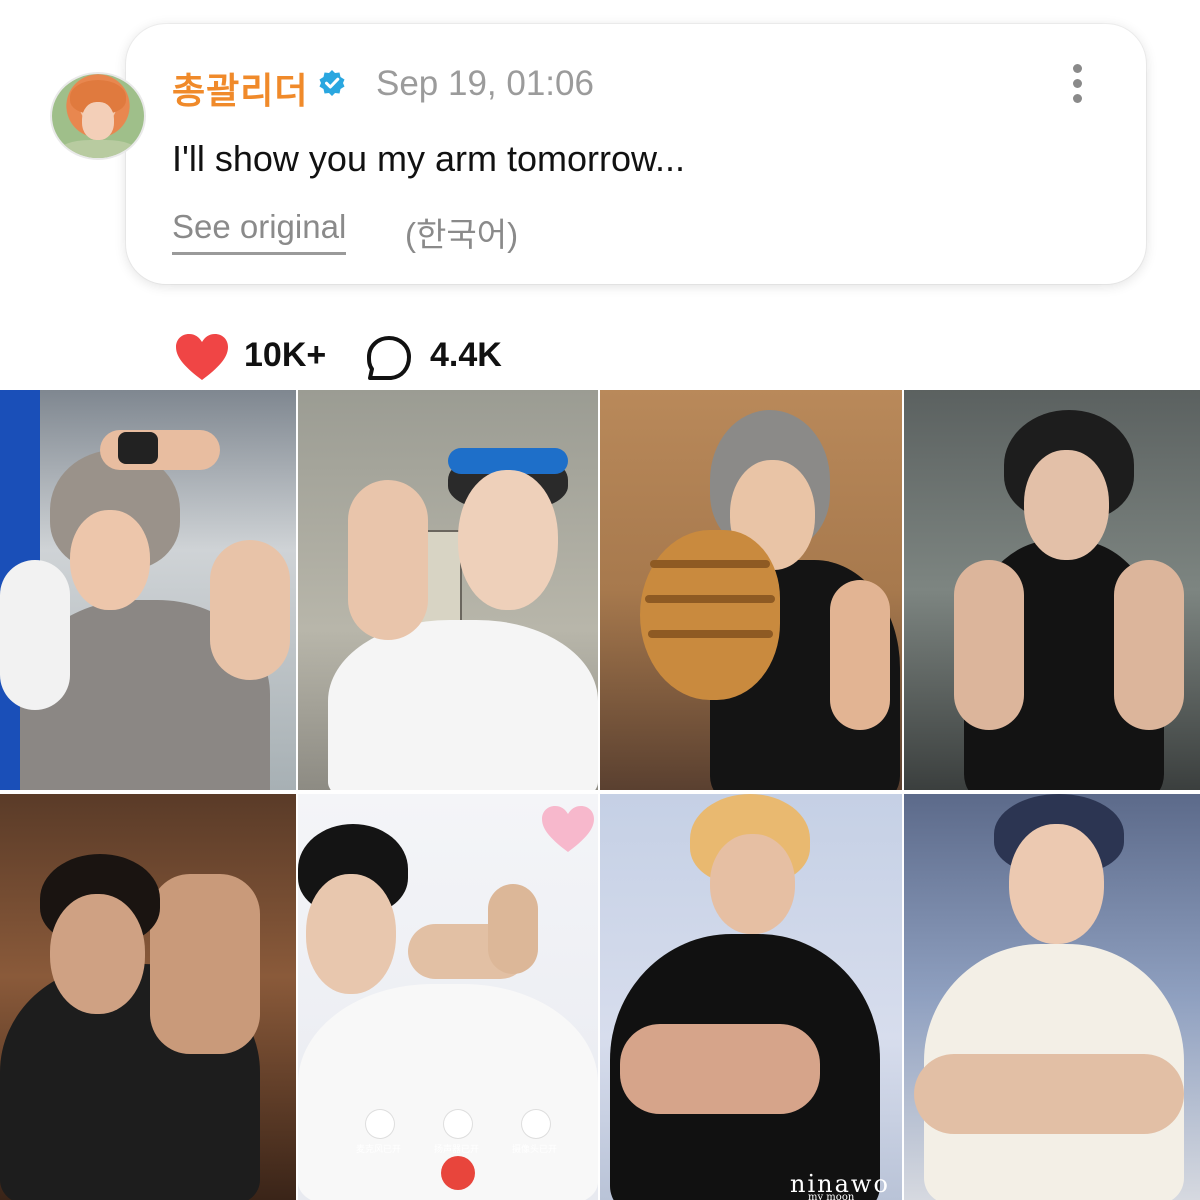 The height and width of the screenshot is (1200, 1200). I want to click on post-timestamp: Sep 19, 01:06, so click(485, 83).